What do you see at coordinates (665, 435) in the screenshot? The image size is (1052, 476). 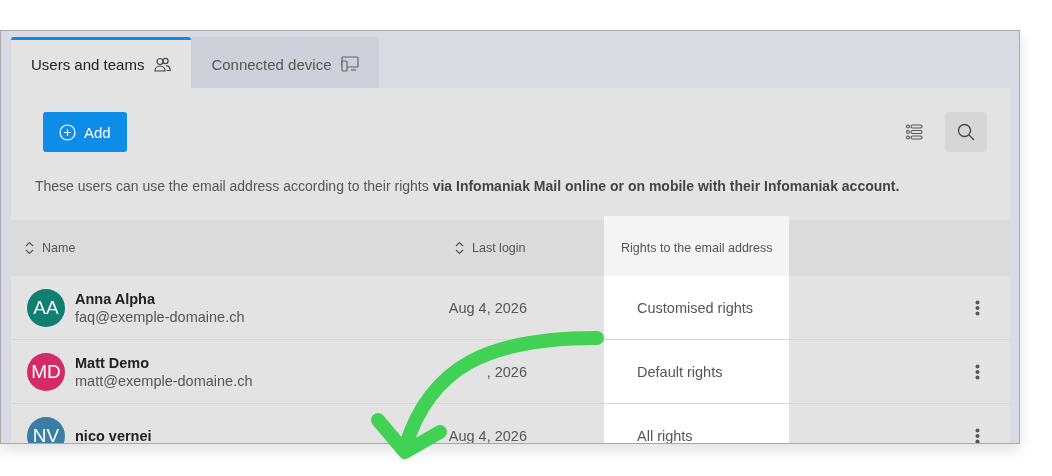 I see `rights-text: All rights` at bounding box center [665, 435].